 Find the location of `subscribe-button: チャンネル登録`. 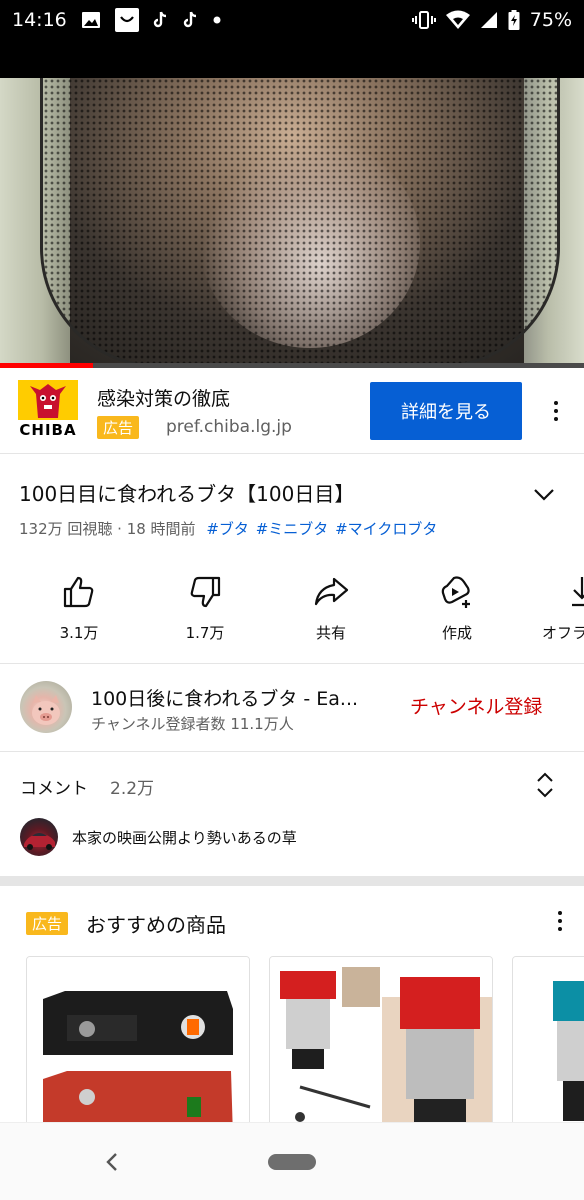

subscribe-button: チャンネル登録 is located at coordinates (476, 705).